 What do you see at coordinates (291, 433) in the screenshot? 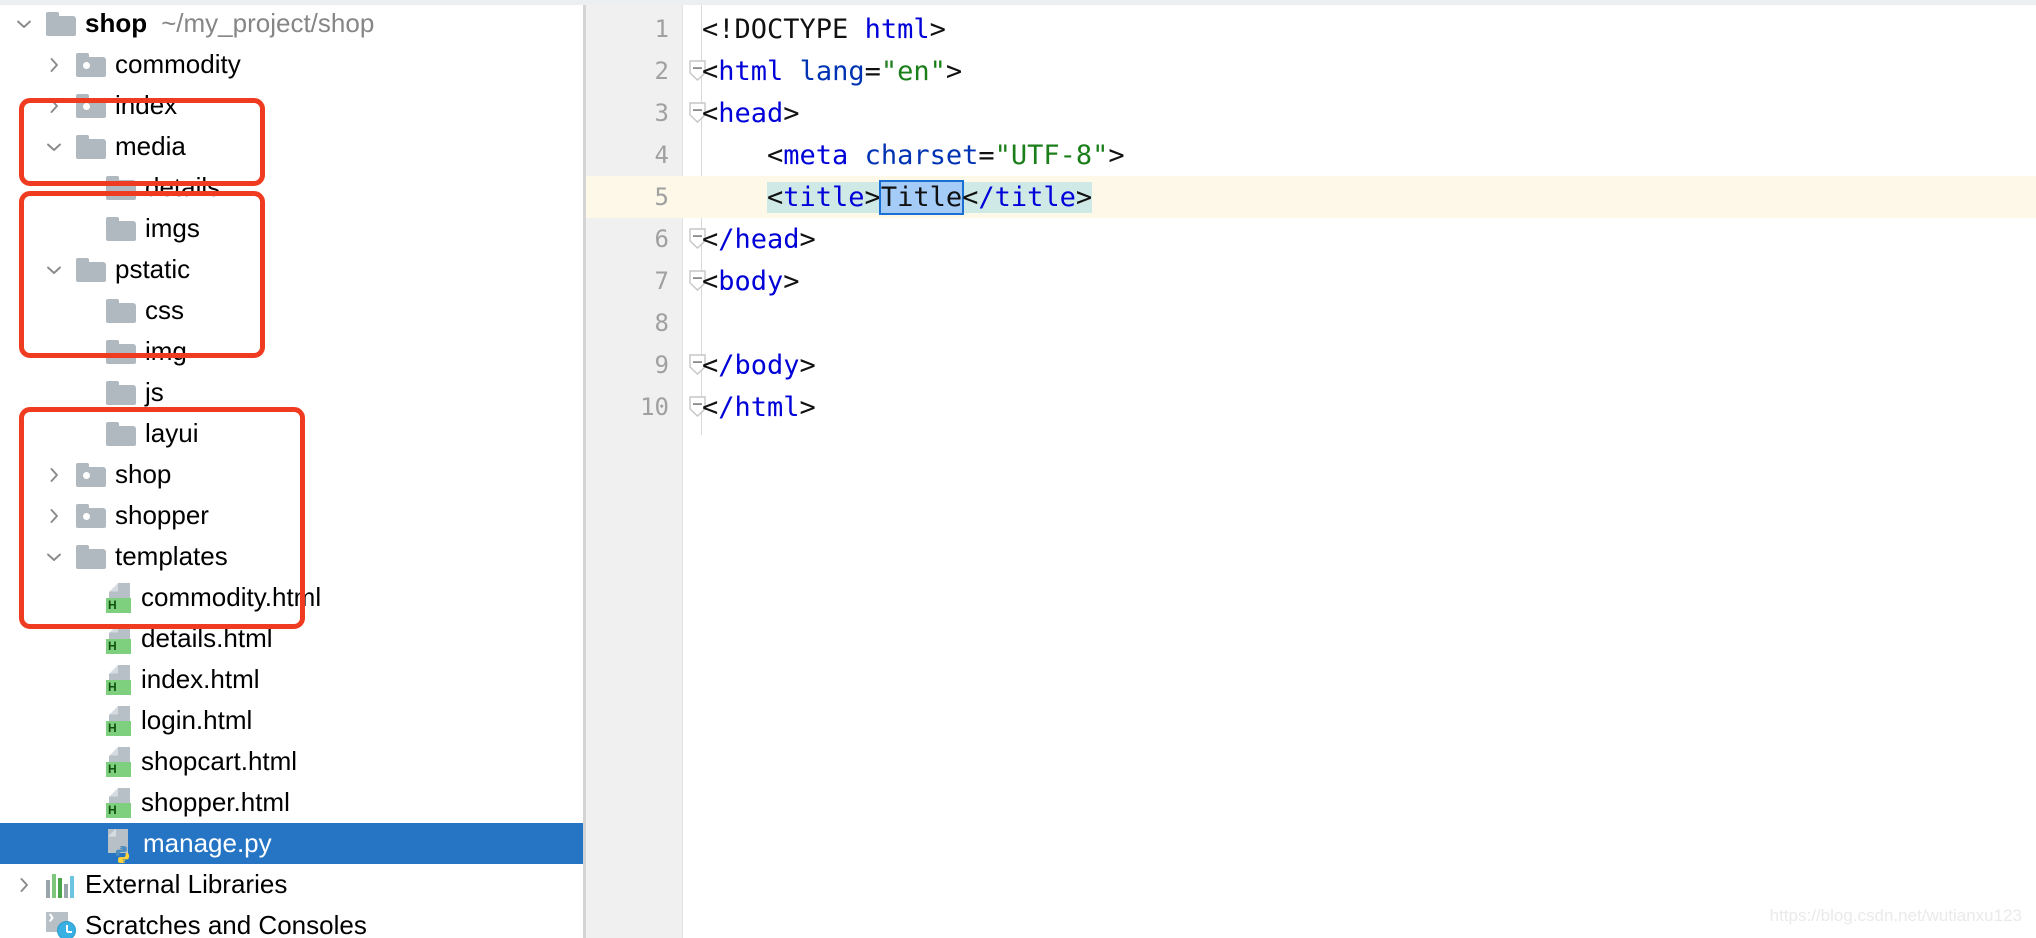
I see `tree-item-layui: layui` at bounding box center [291, 433].